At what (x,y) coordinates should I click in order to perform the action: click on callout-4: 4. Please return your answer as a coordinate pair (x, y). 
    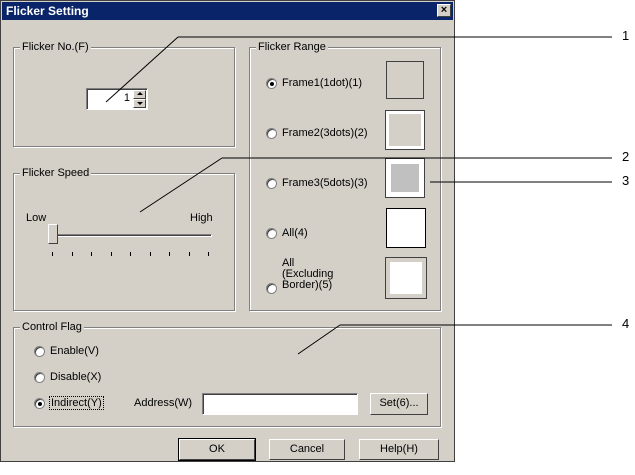
    Looking at the image, I should click on (626, 323).